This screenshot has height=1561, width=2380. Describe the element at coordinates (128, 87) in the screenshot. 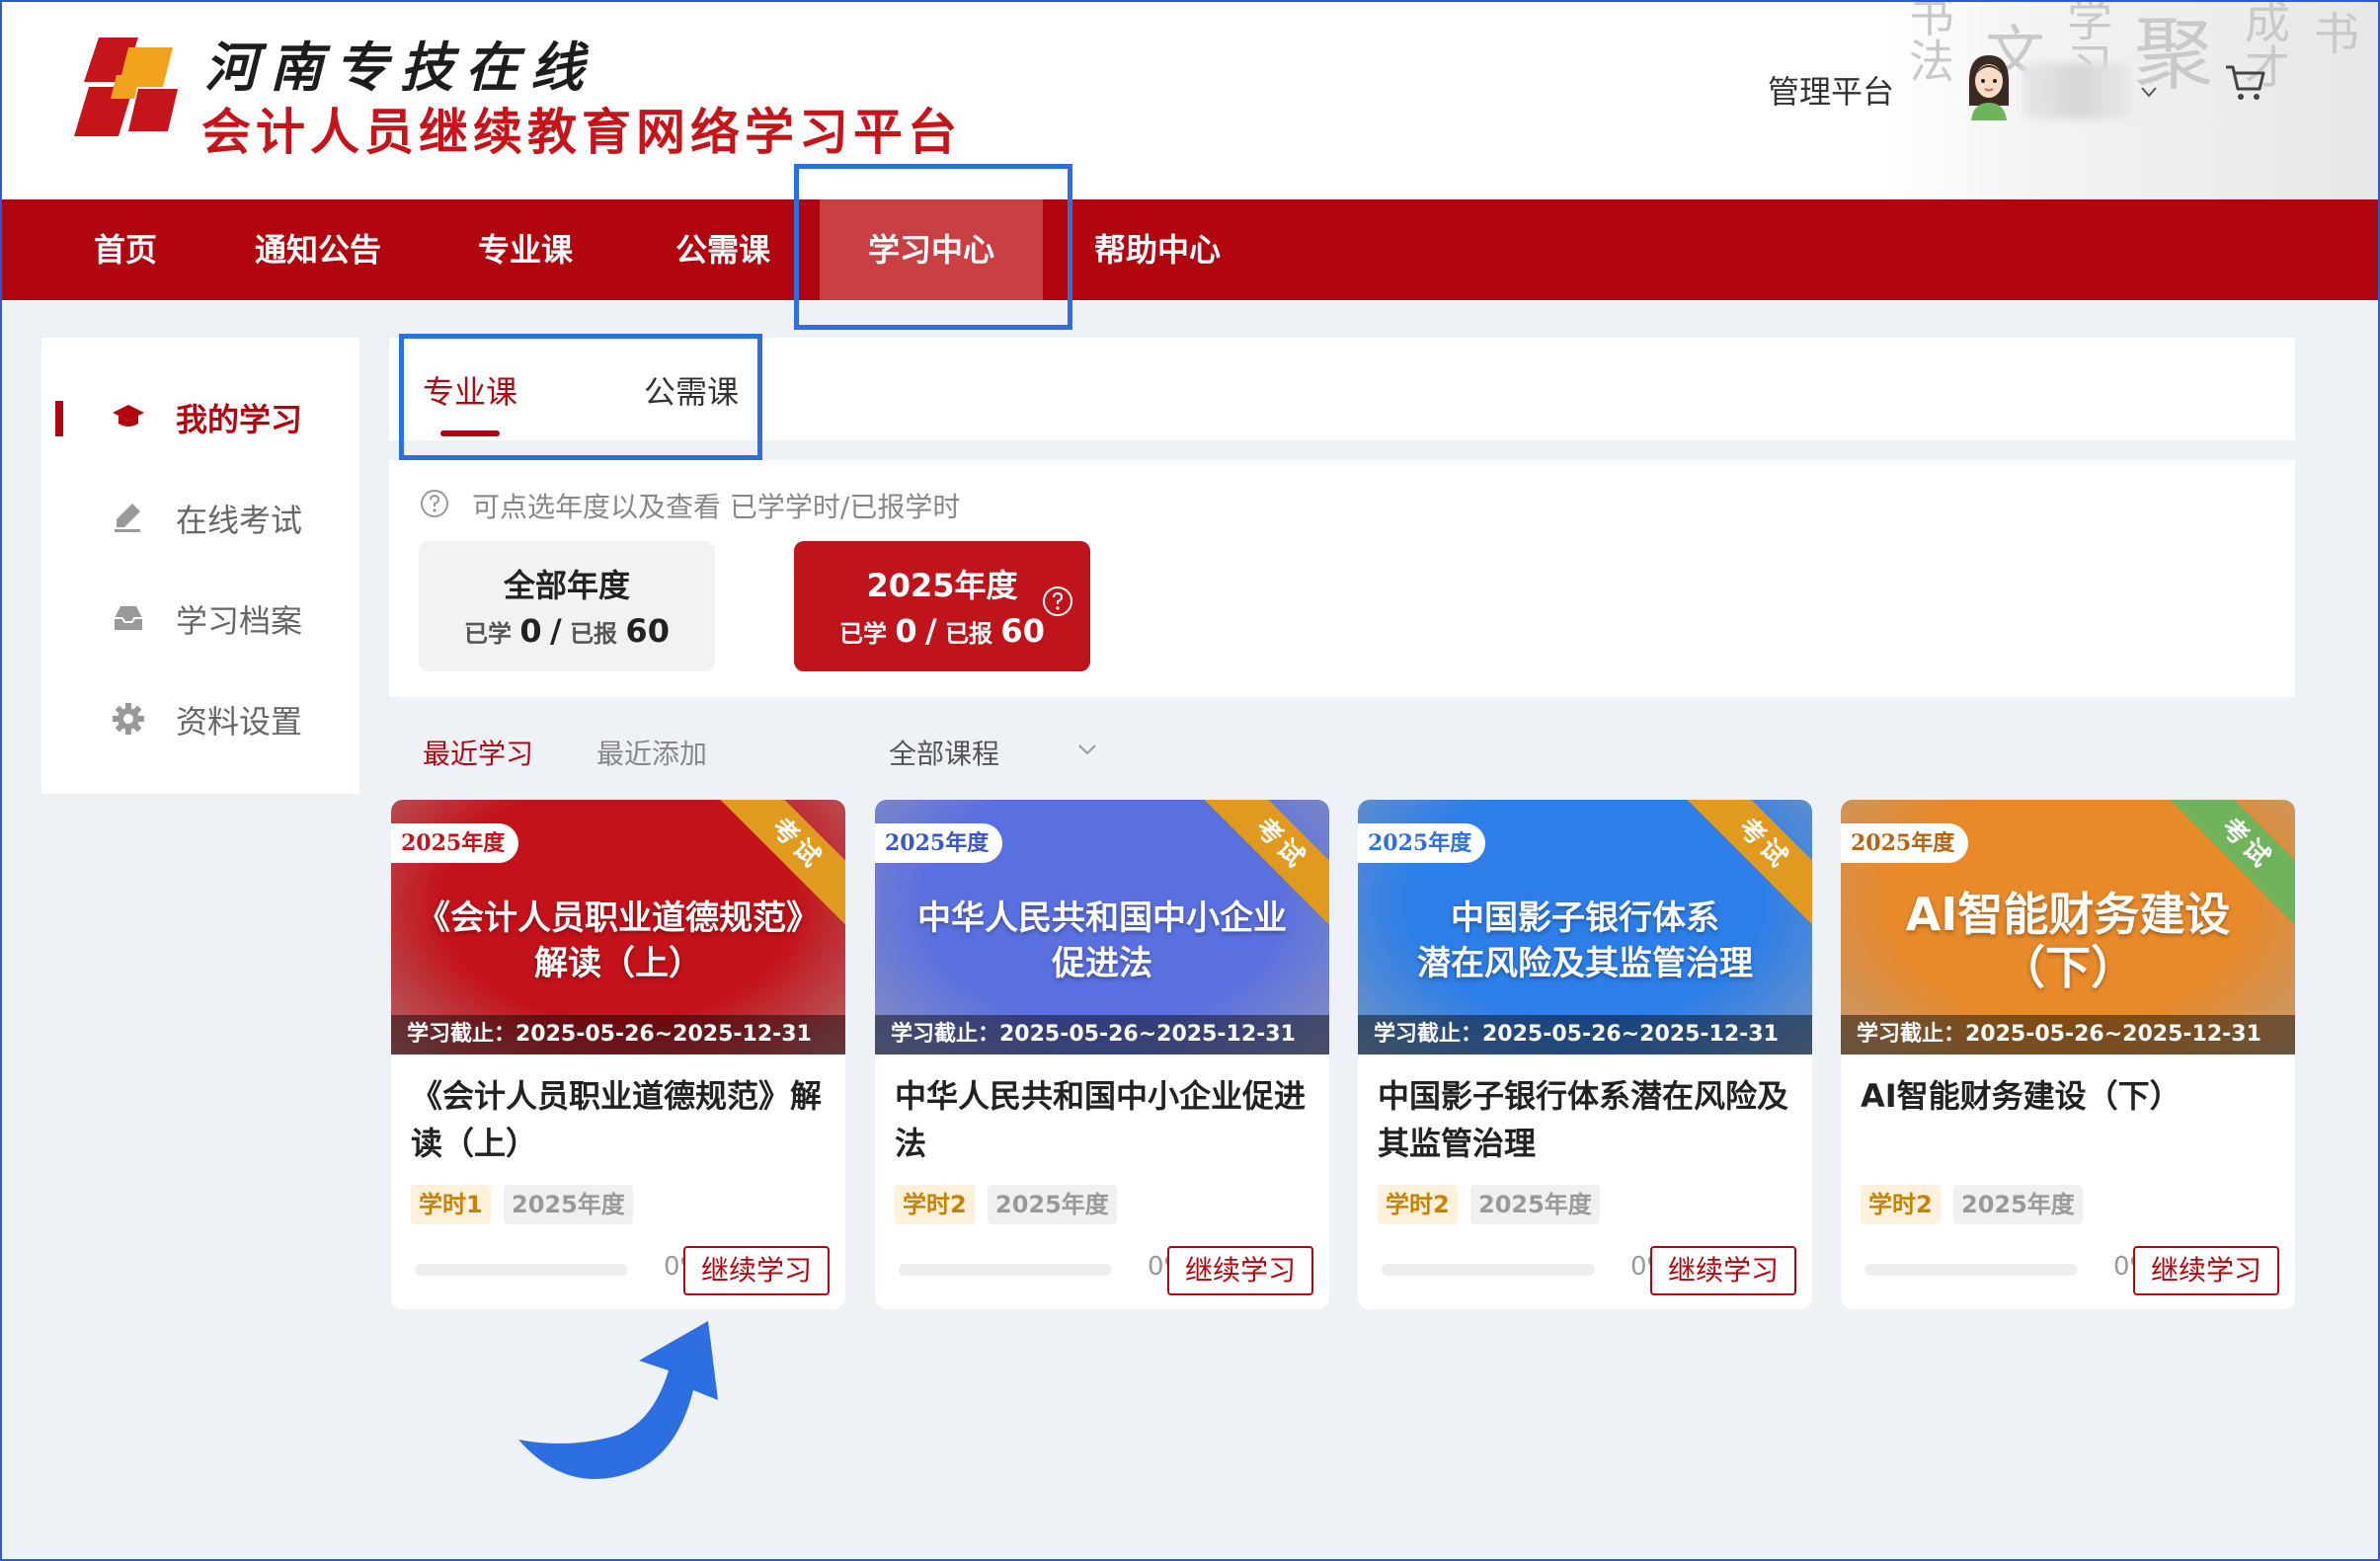

I see `logo-mark` at that location.